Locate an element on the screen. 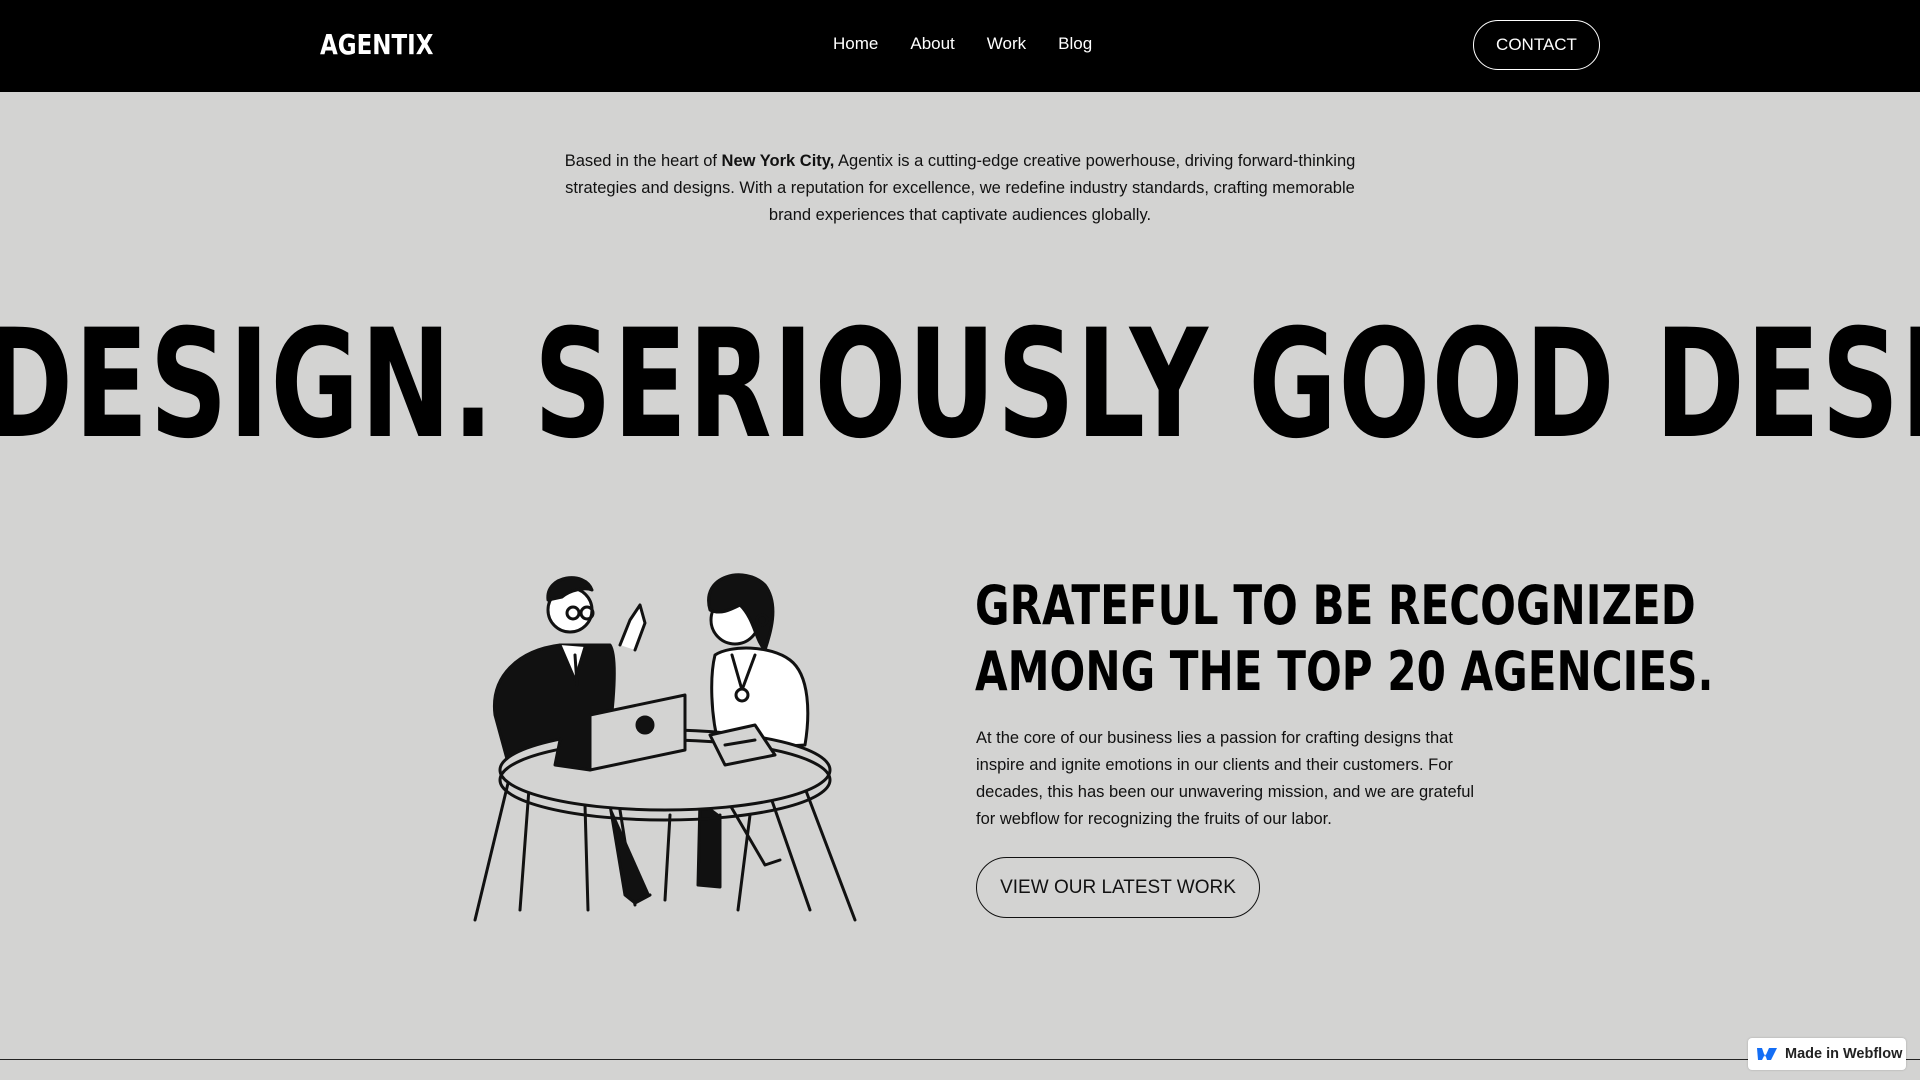  main-nav: Home About Work Blog is located at coordinates (962, 44).